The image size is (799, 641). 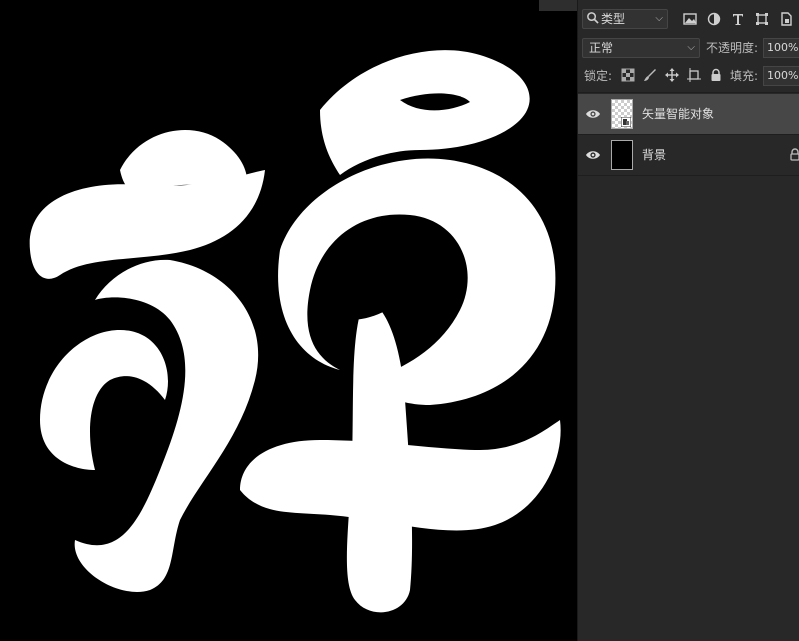 What do you see at coordinates (654, 155) in the screenshot?
I see `layer-name: 背景` at bounding box center [654, 155].